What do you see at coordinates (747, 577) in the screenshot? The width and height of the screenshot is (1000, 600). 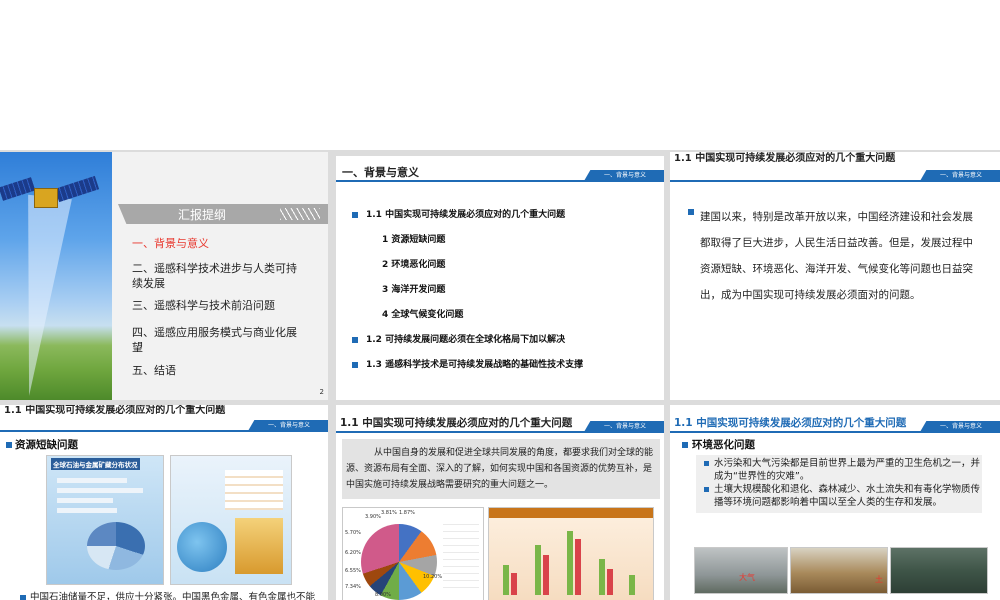 I see `photo-label: 大气` at bounding box center [747, 577].